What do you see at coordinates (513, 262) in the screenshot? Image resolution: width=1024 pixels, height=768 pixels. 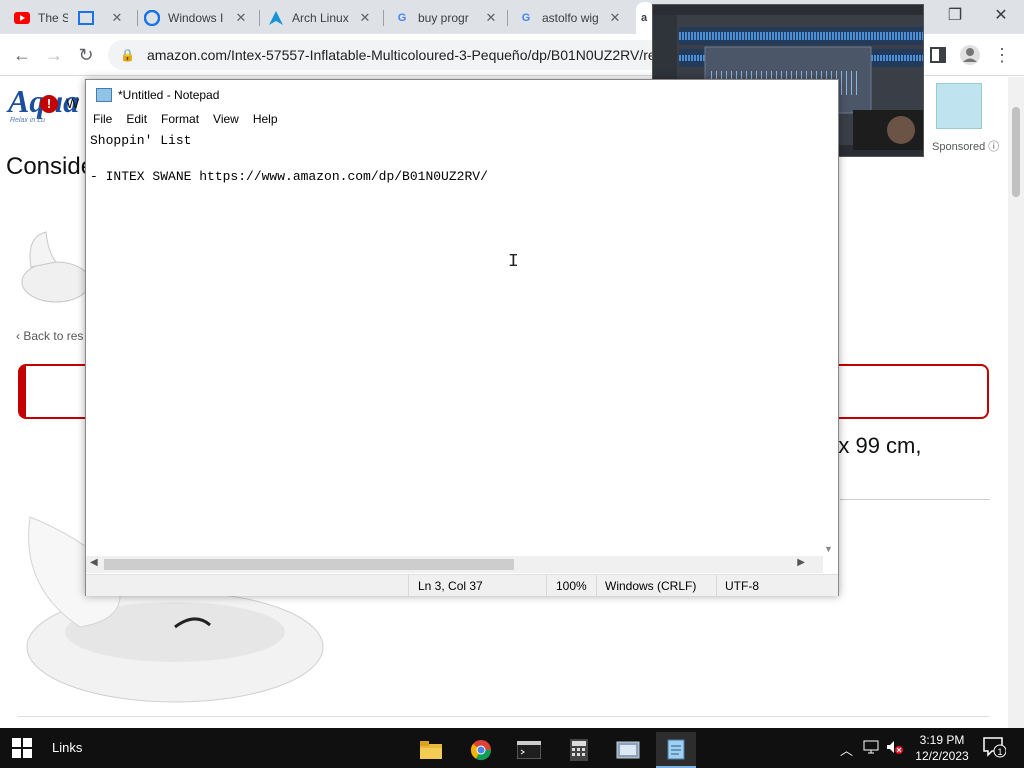 I see `text-cursor-icon: I` at bounding box center [513, 262].